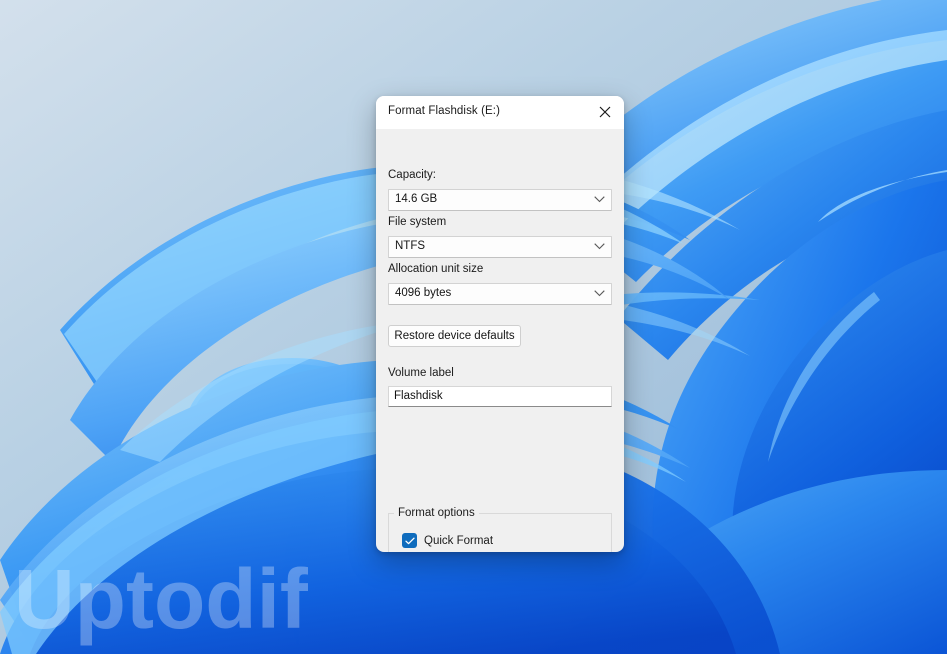 This screenshot has width=947, height=654. I want to click on volume-label-input: Flashdisk, so click(500, 396).